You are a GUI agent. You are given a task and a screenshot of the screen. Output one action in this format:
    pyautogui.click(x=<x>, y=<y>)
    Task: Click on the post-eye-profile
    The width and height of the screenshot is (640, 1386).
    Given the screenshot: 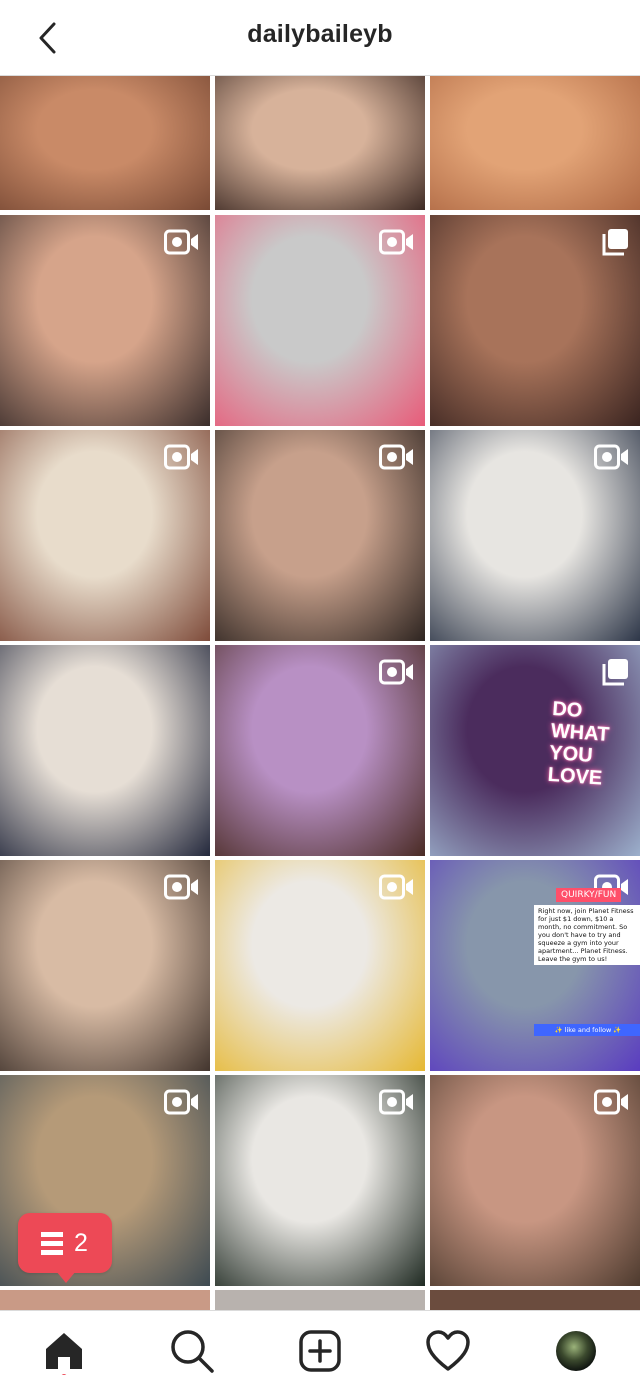 What is the action you would take?
    pyautogui.click(x=535, y=143)
    